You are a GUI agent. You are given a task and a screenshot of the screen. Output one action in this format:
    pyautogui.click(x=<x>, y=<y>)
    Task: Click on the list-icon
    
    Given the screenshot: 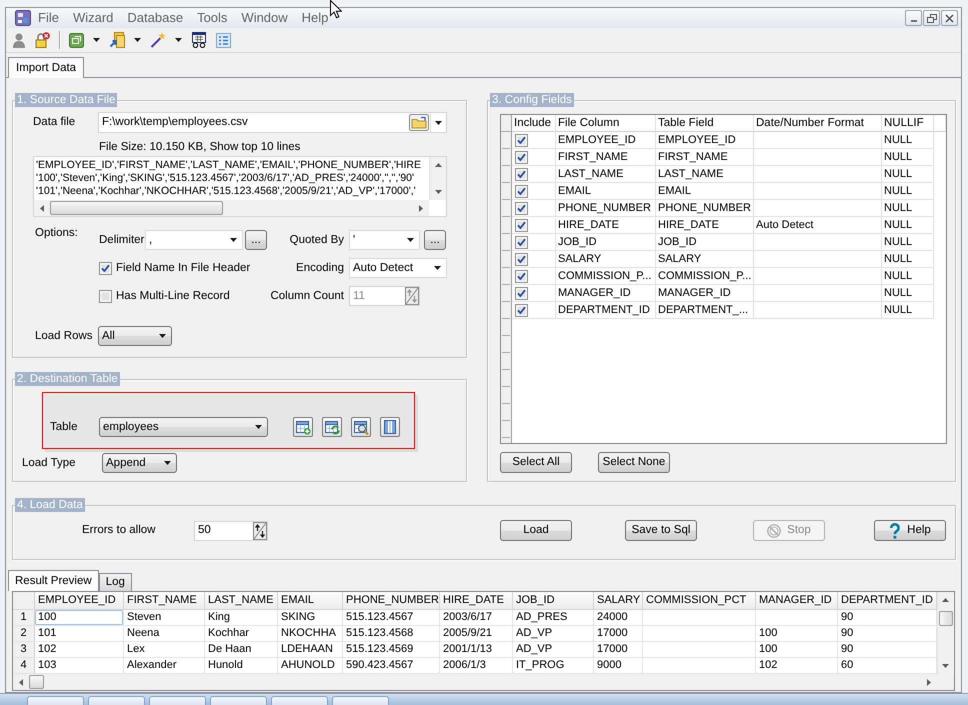 What is the action you would take?
    pyautogui.click(x=223, y=40)
    